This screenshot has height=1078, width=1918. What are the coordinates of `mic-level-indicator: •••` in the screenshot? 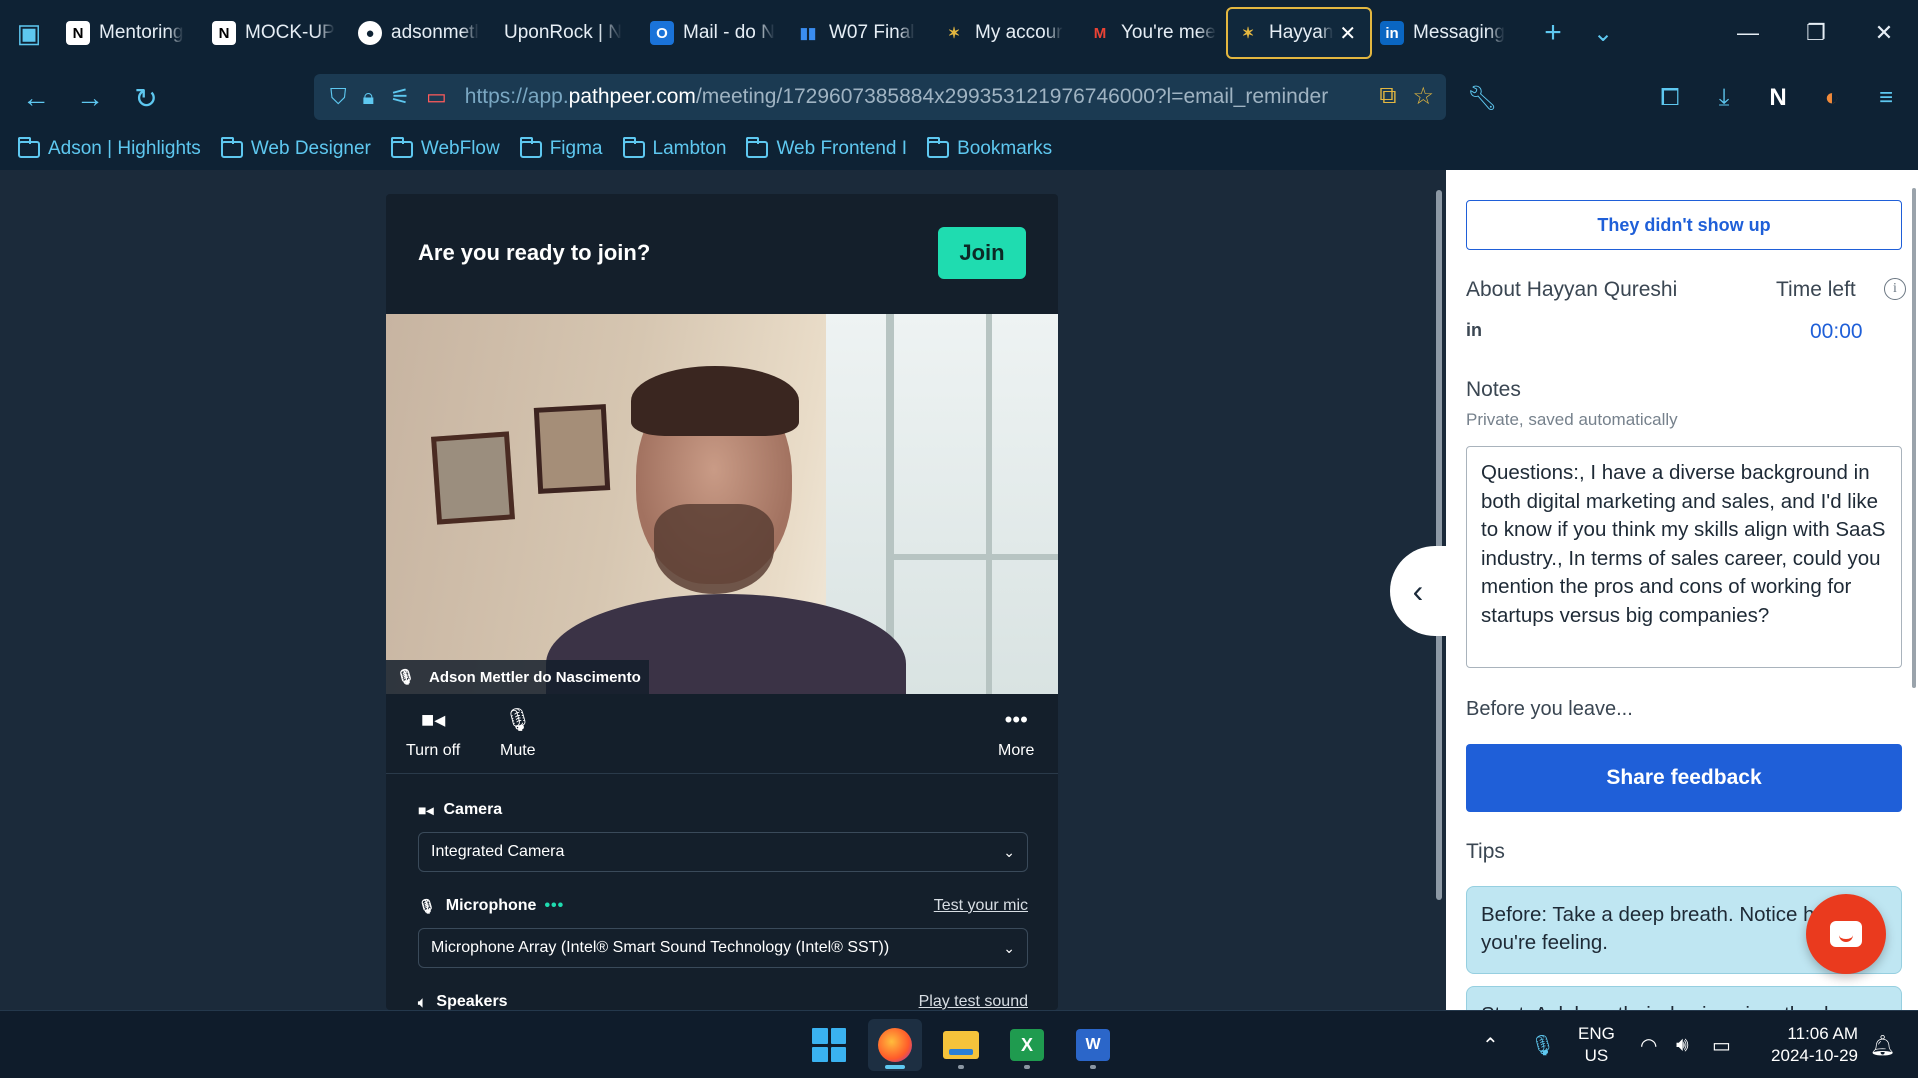 It's located at (554, 905).